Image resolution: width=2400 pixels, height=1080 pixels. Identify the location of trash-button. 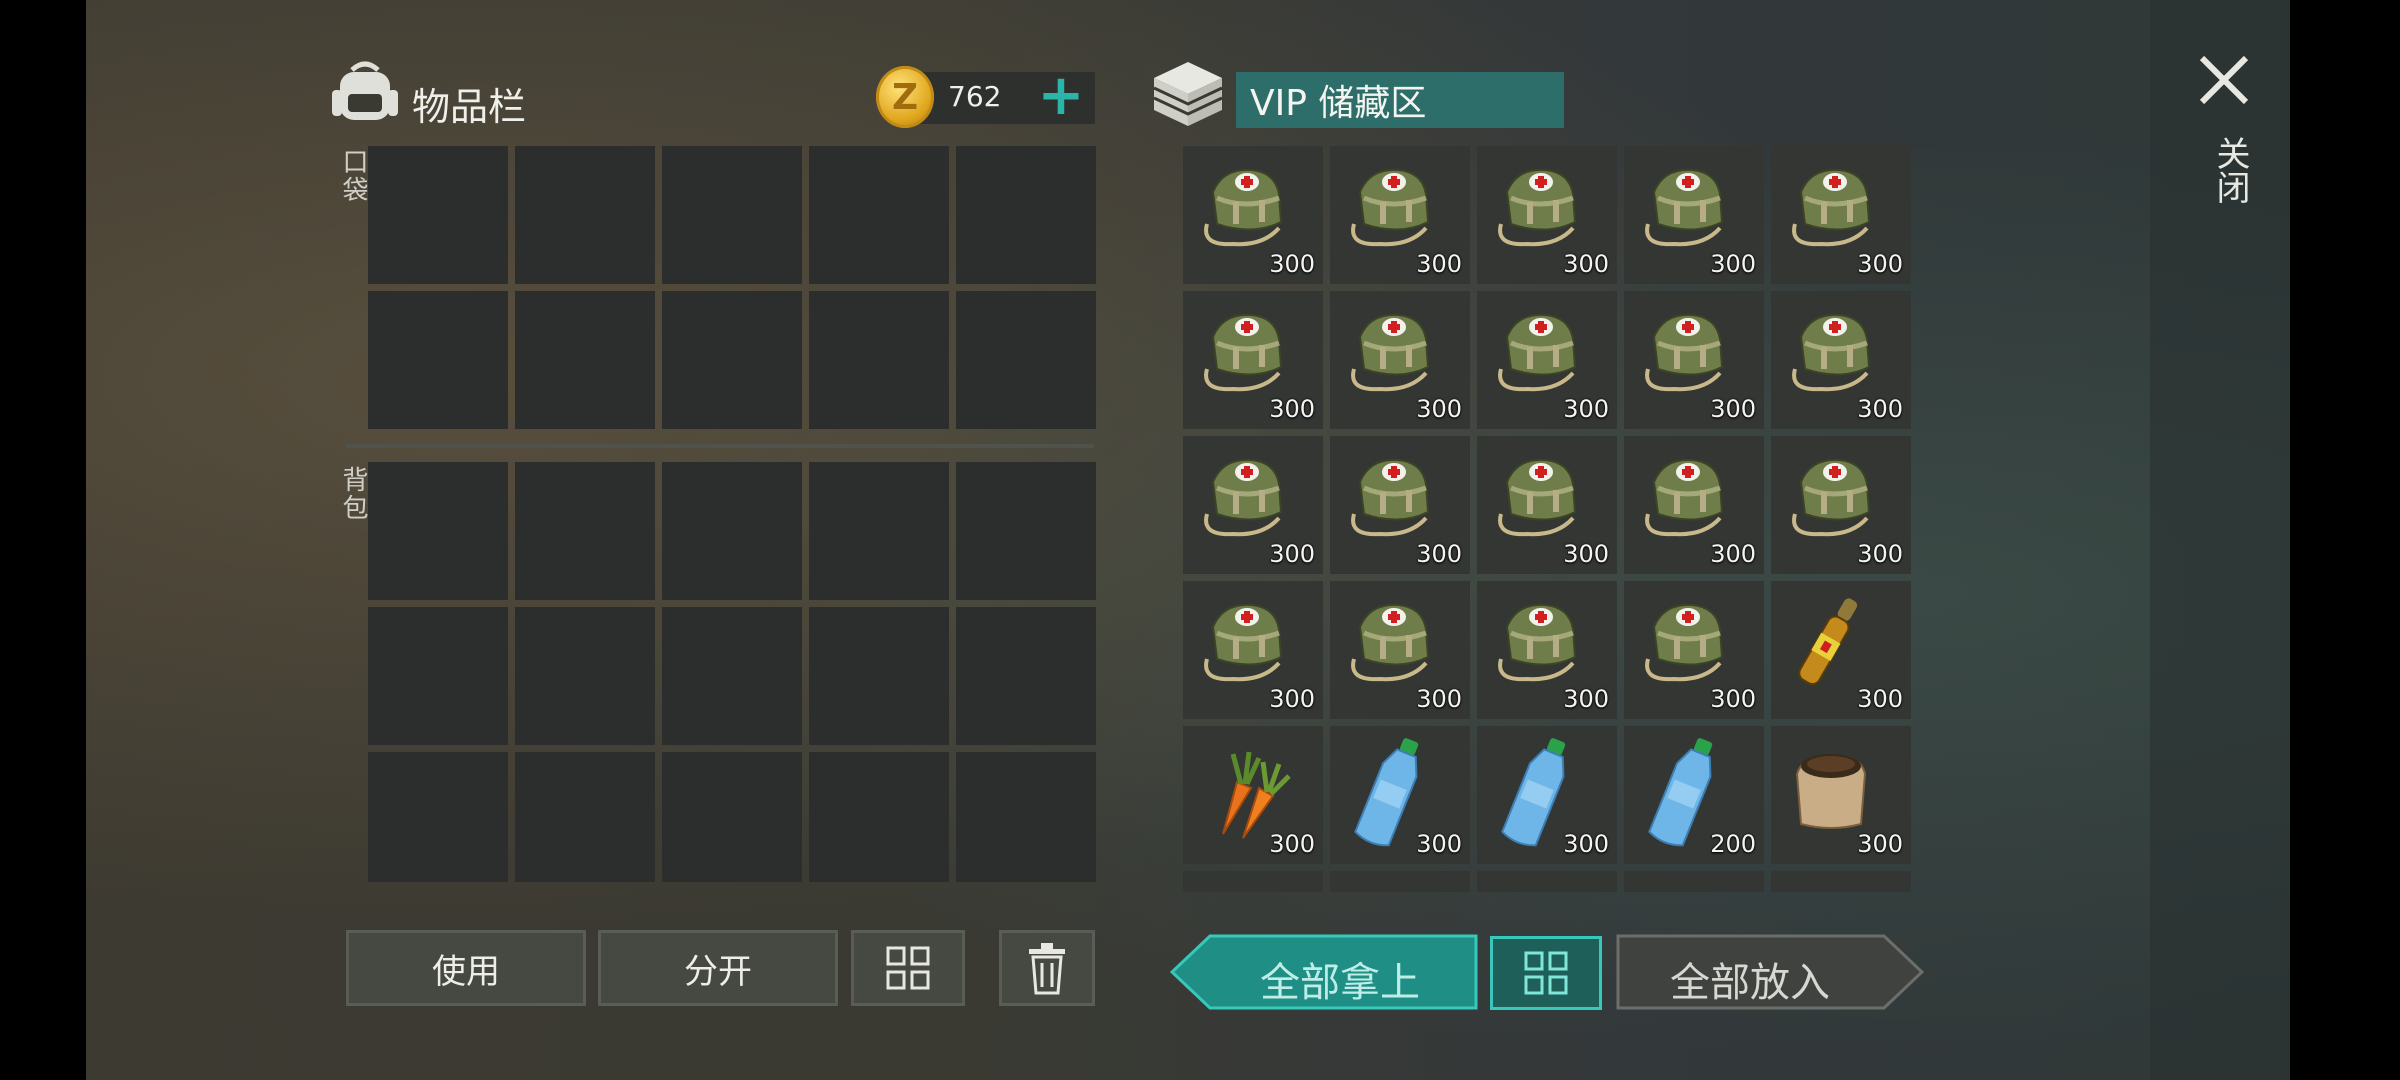
(1047, 968).